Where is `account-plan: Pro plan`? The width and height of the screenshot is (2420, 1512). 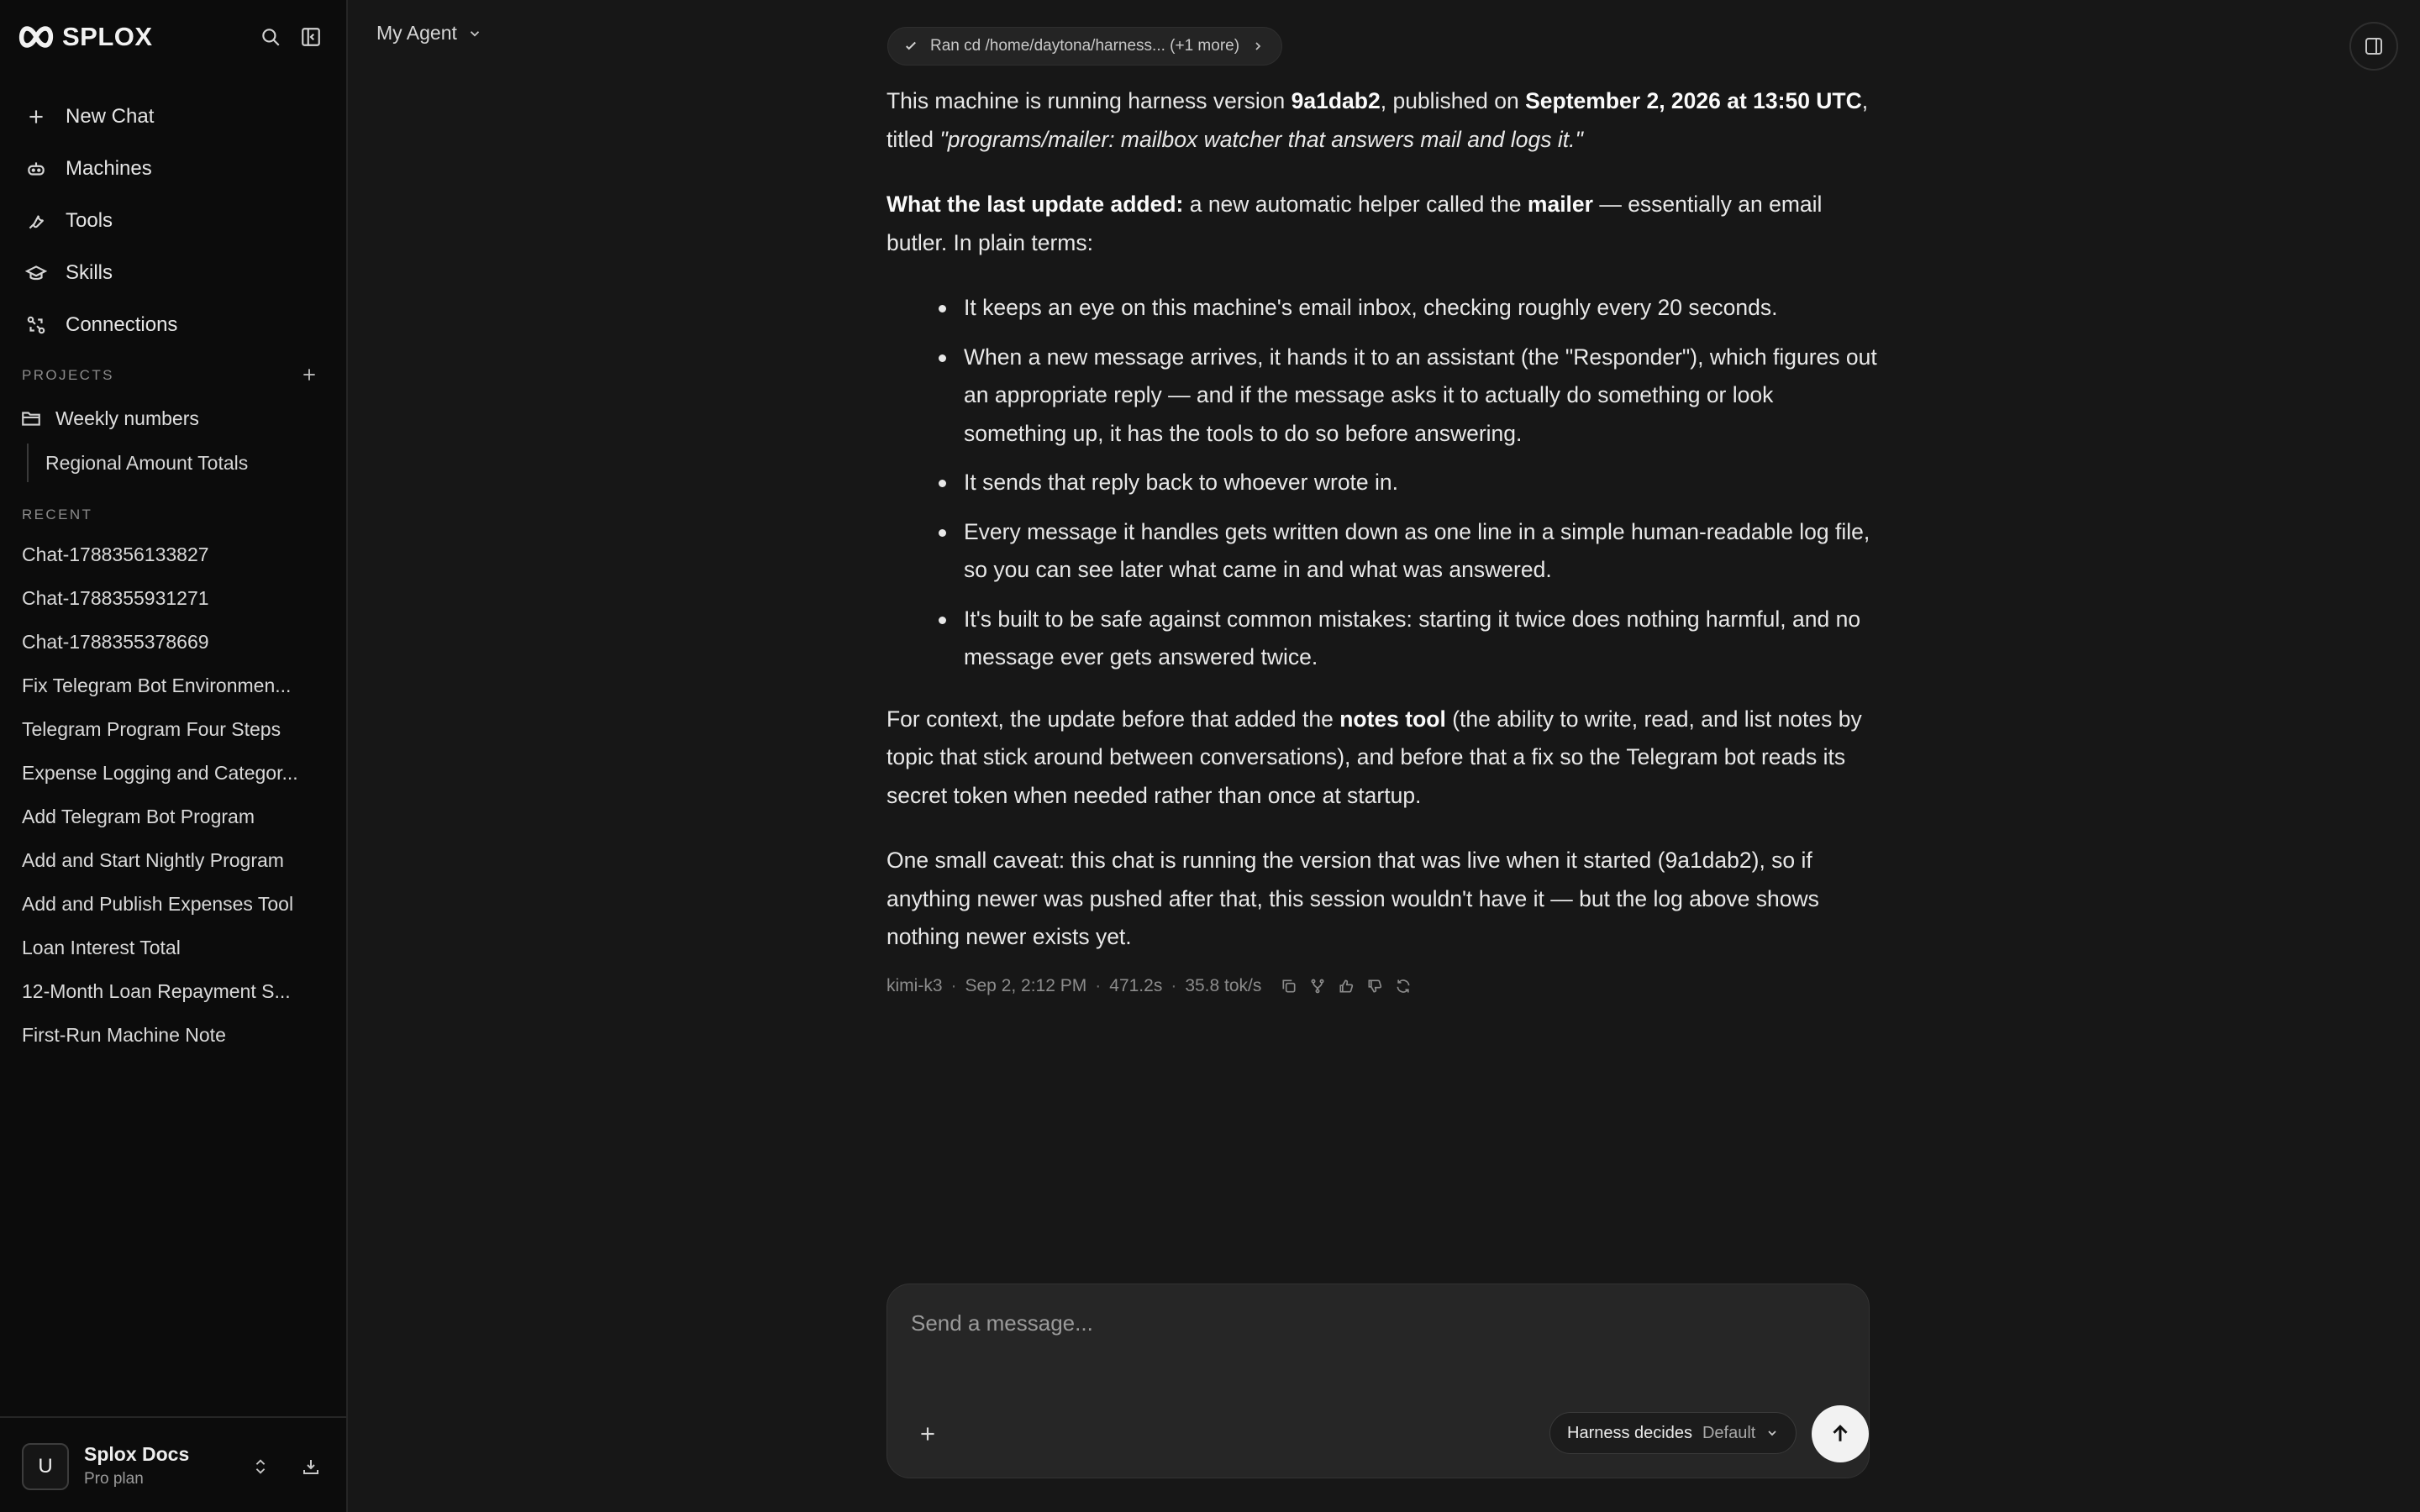 account-plan: Pro plan is located at coordinates (114, 1479).